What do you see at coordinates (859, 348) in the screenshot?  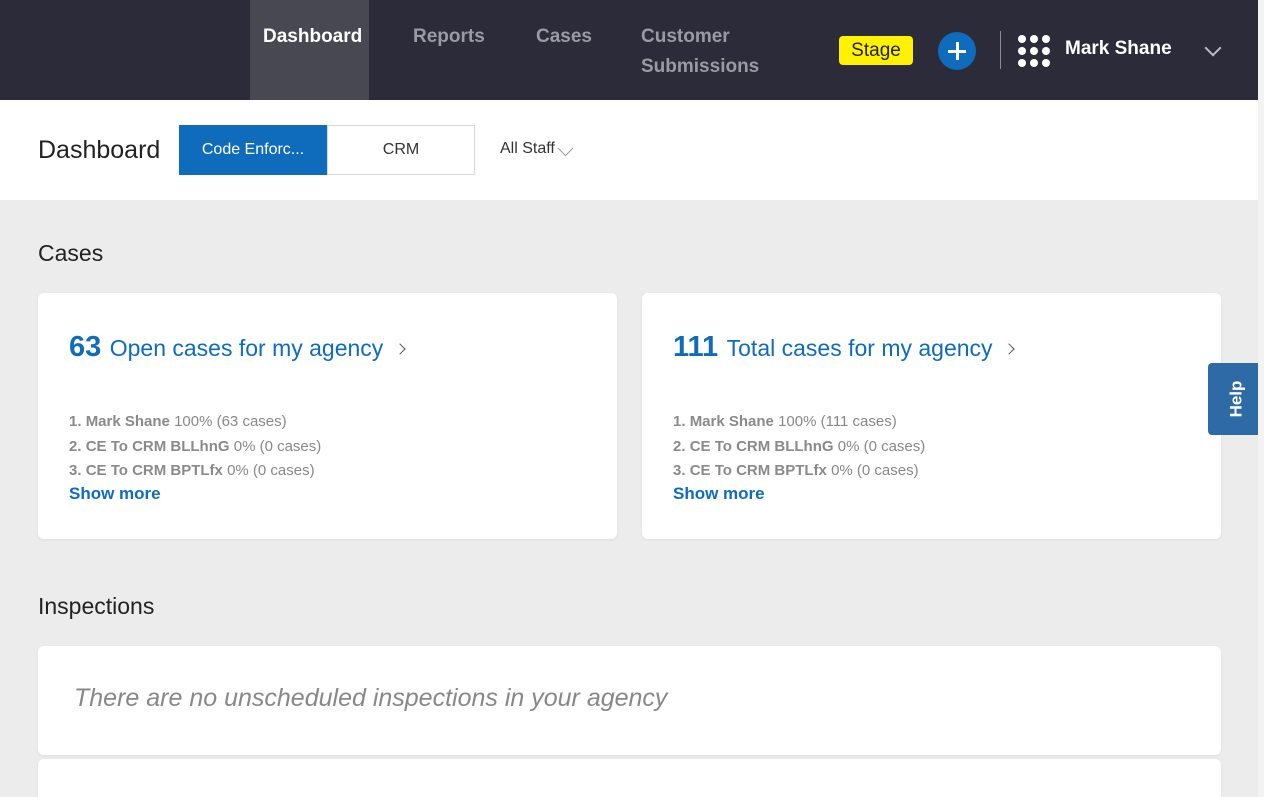 I see `total-cases-title: Total cases for my agency` at bounding box center [859, 348].